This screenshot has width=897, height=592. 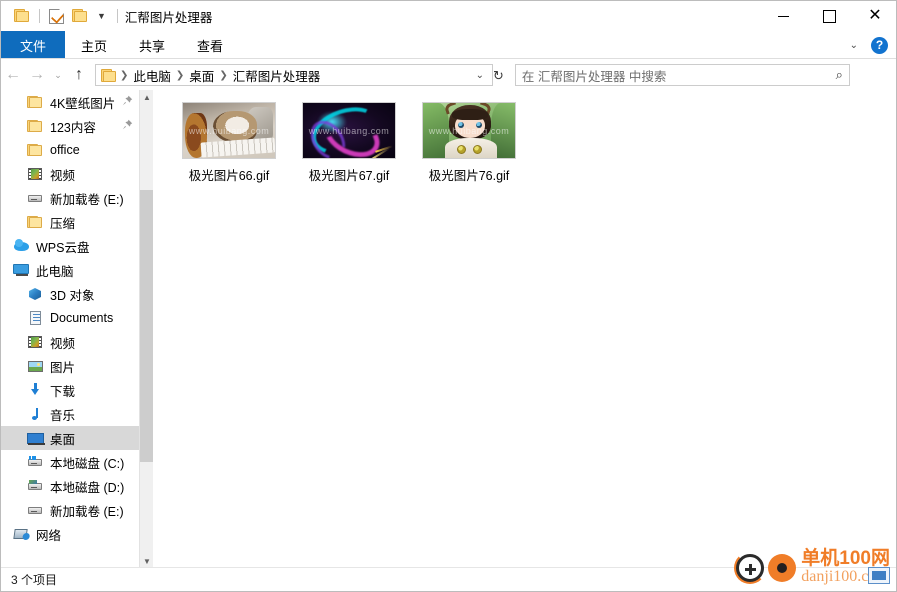 What do you see at coordinates (70, 318) in the screenshot?
I see `sidebar-item-9: Documents` at bounding box center [70, 318].